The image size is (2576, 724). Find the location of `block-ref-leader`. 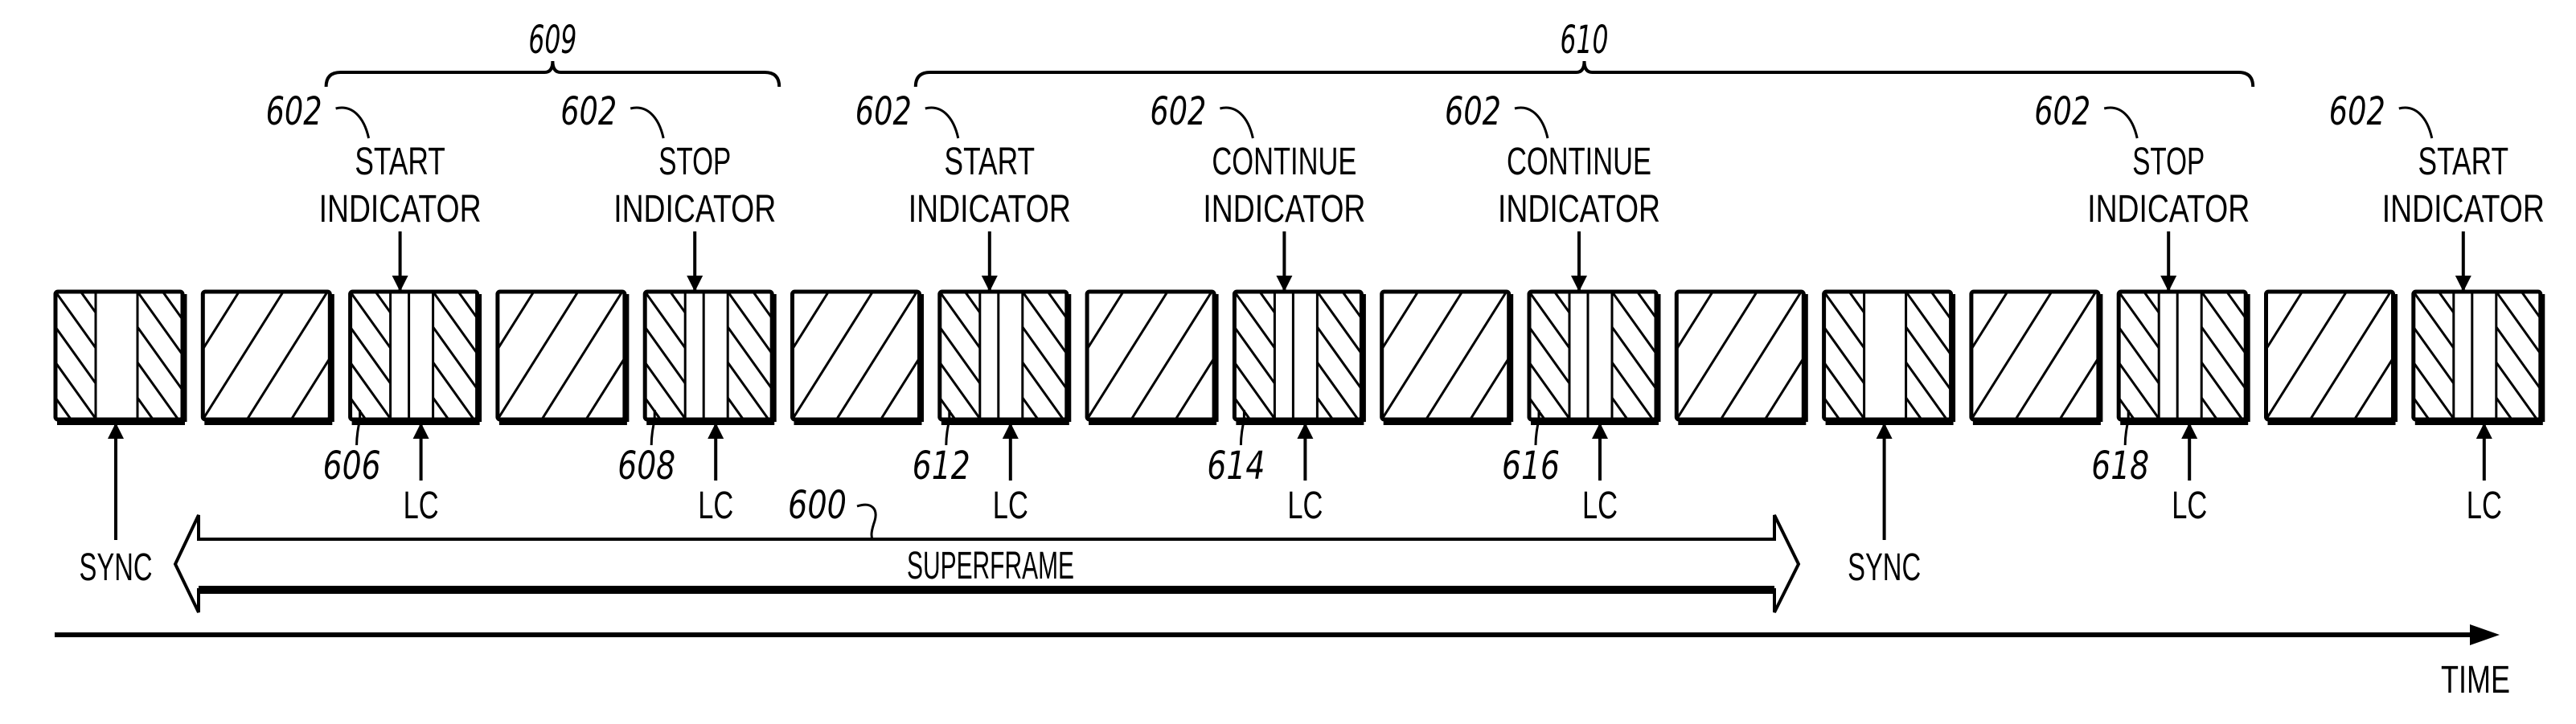

block-ref-leader is located at coordinates (1242, 428).